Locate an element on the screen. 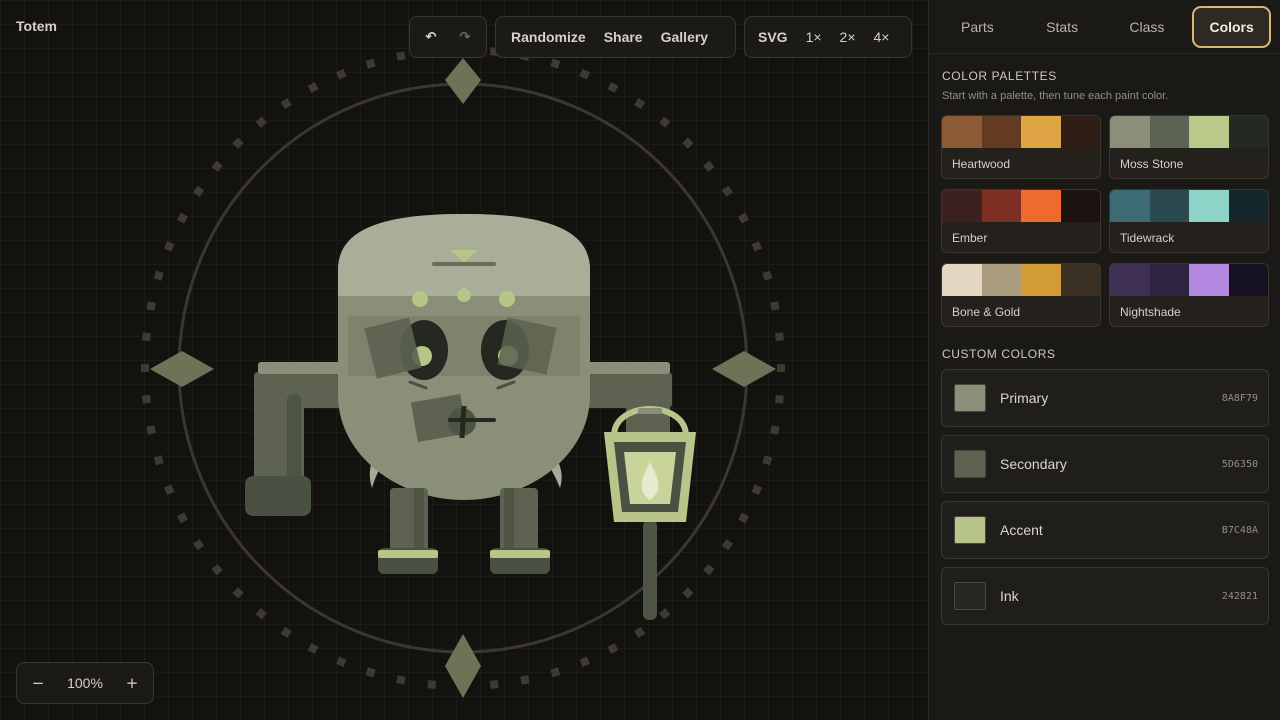 Image resolution: width=1280 pixels, height=720 pixels. color-name: Accent is located at coordinates (1021, 530).